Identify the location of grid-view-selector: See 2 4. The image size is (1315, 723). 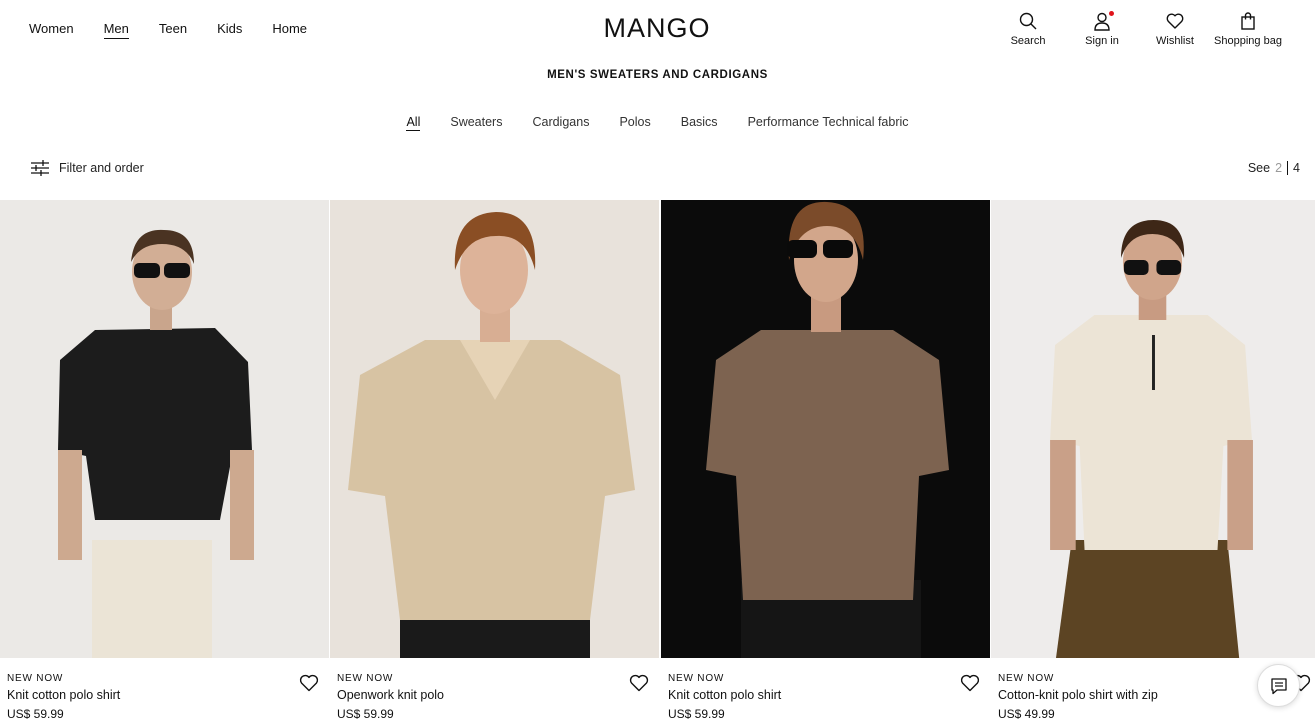
(1274, 168).